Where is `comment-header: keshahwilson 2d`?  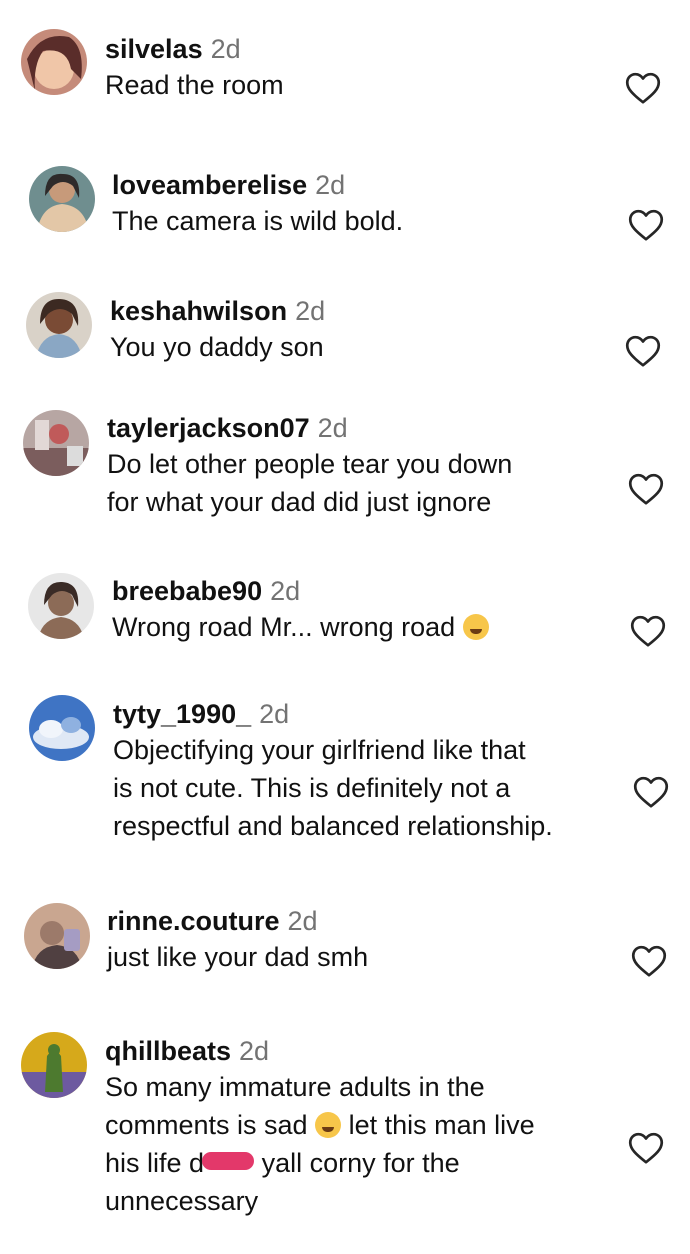
comment-header: keshahwilson 2d is located at coordinates (217, 311).